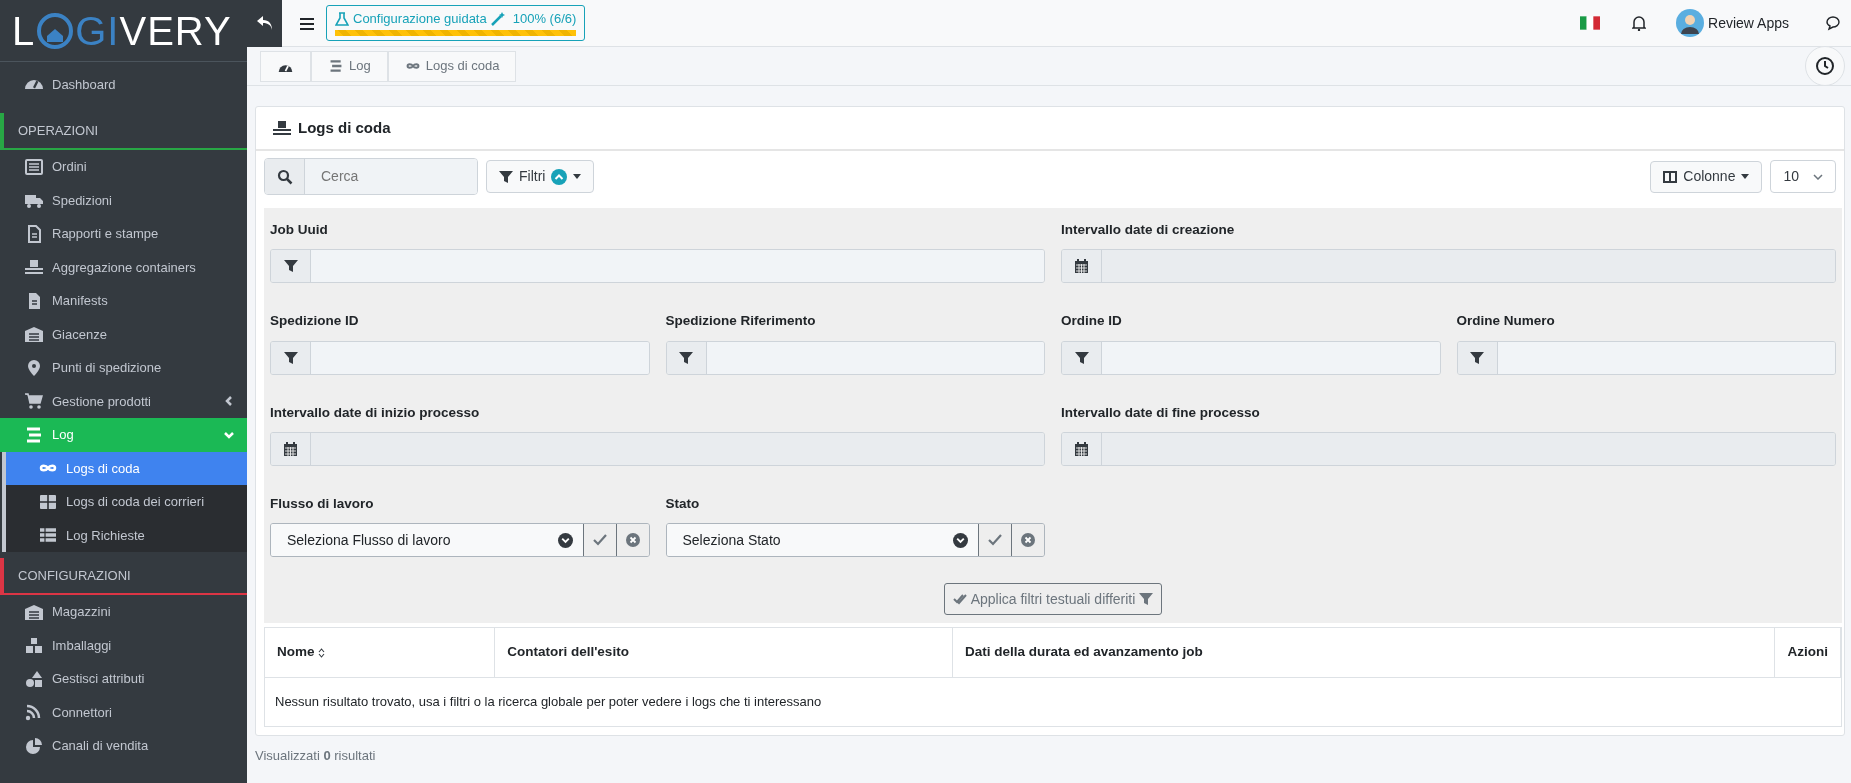 The width and height of the screenshot is (1851, 783). Describe the element at coordinates (55, 30) in the screenshot. I see `logo-icon` at that location.